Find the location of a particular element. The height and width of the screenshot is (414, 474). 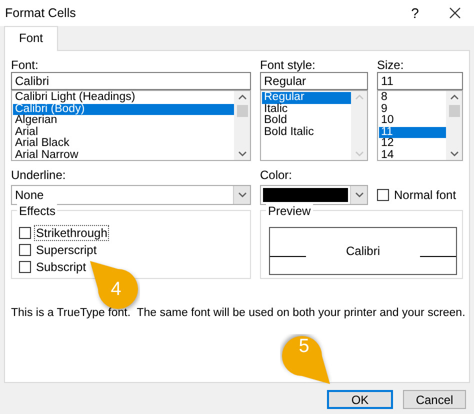

list-item: 8 is located at coordinates (412, 98).